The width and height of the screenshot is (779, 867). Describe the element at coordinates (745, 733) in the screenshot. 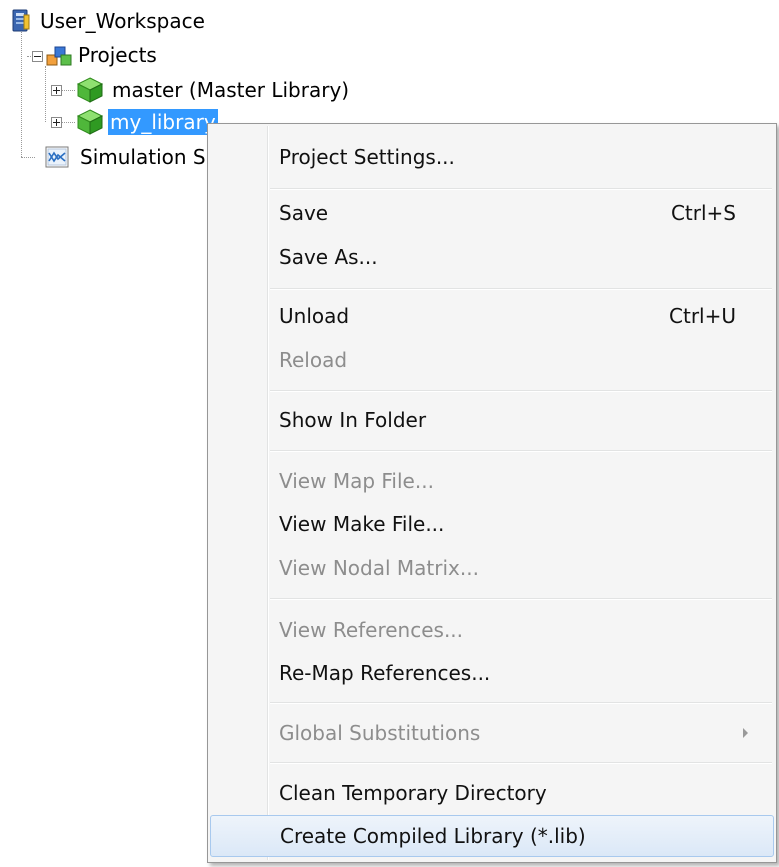

I see `submenu-arrow-icon` at that location.